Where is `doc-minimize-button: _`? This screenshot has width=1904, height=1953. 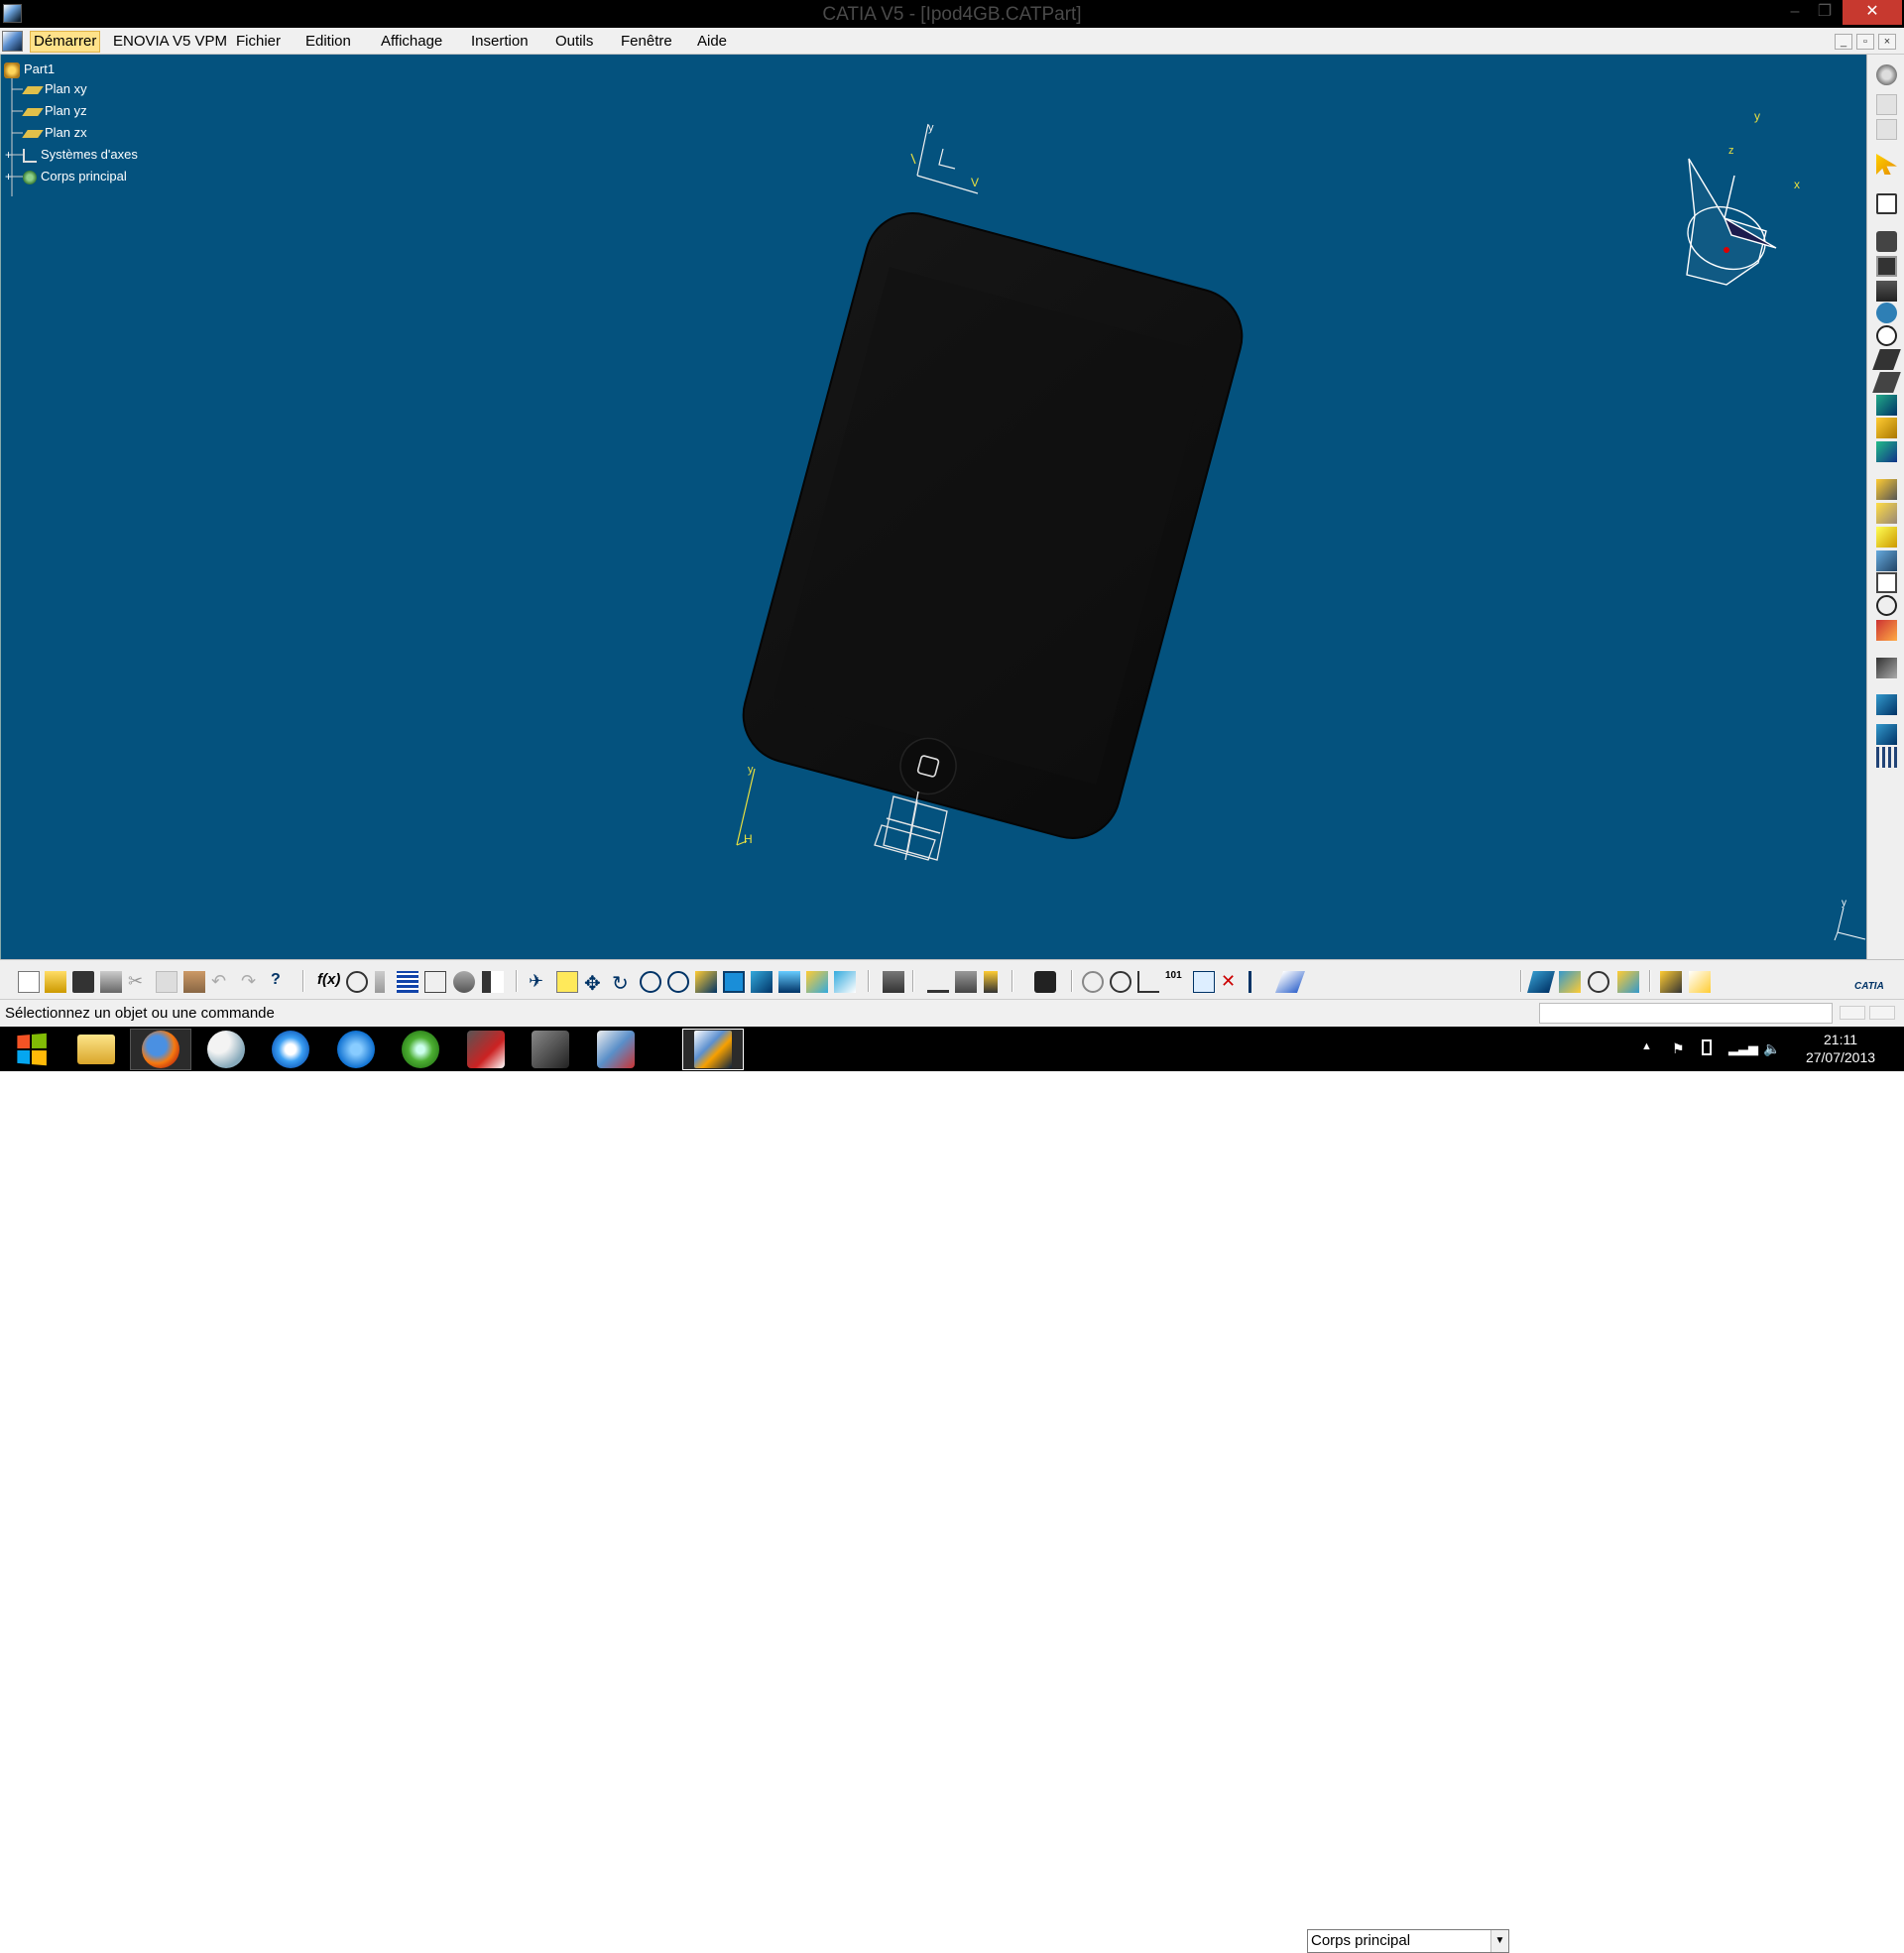
doc-minimize-button: _ is located at coordinates (1843, 42).